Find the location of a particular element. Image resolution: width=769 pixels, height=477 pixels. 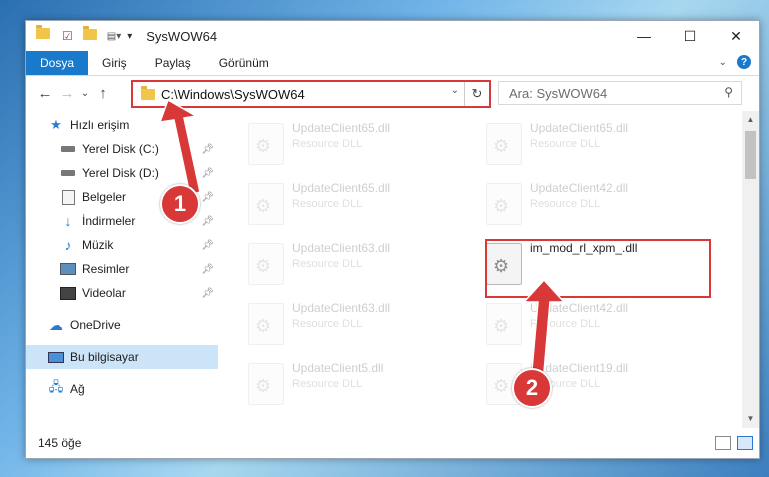

video-icon is located at coordinates (68, 293).